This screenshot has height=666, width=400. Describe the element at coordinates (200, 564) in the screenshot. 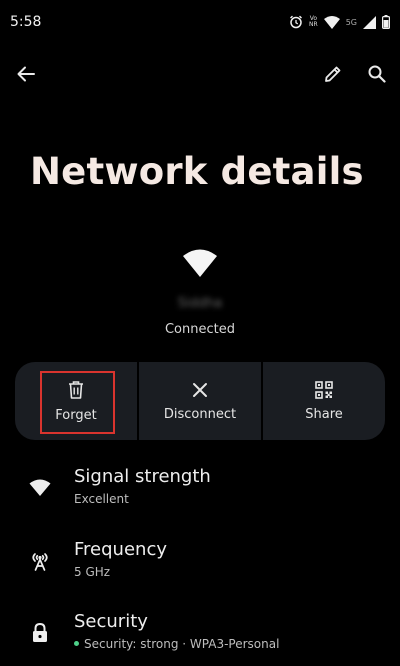

I see `frequency-row: Frequency 5 GHz` at that location.